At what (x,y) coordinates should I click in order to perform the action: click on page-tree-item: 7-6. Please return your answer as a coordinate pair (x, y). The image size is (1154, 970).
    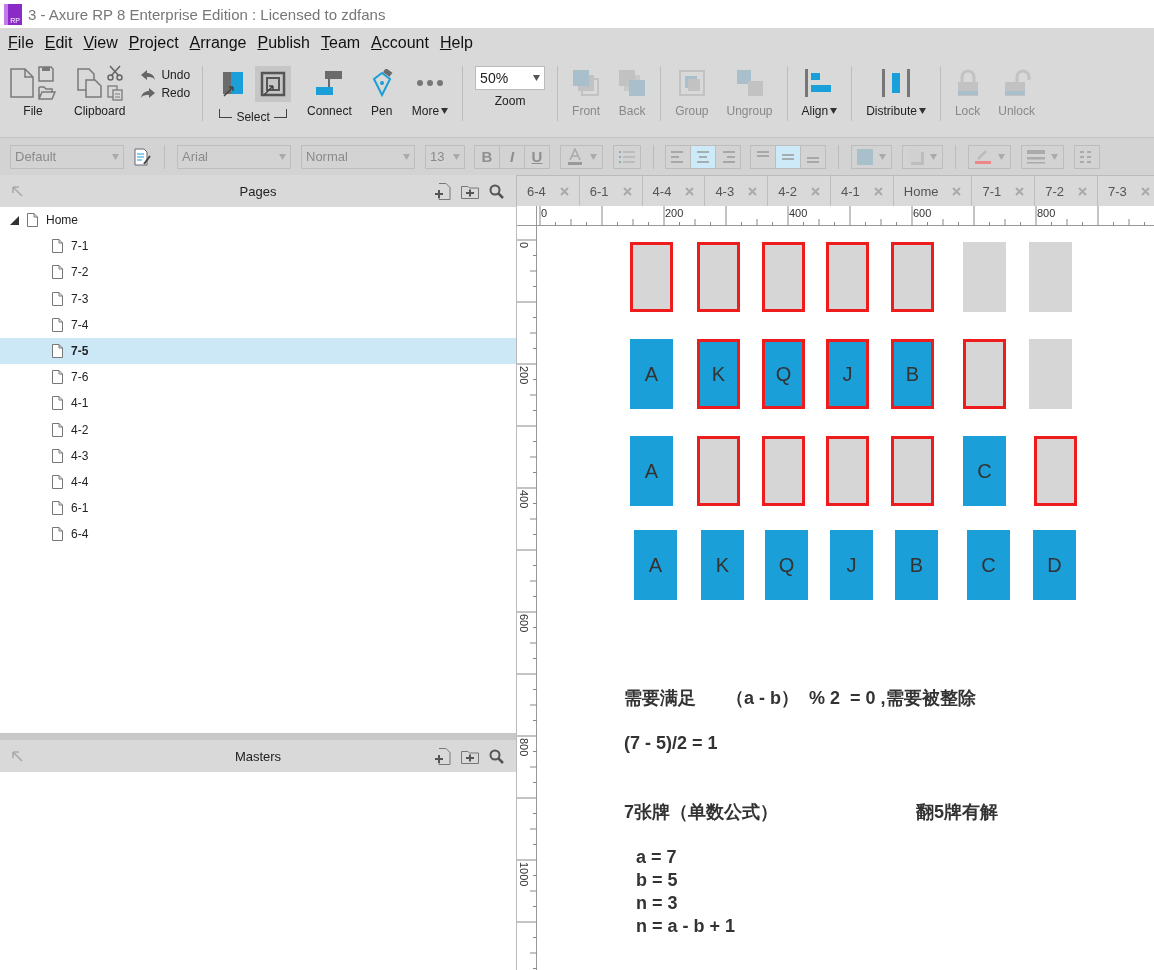
    Looking at the image, I should click on (258, 377).